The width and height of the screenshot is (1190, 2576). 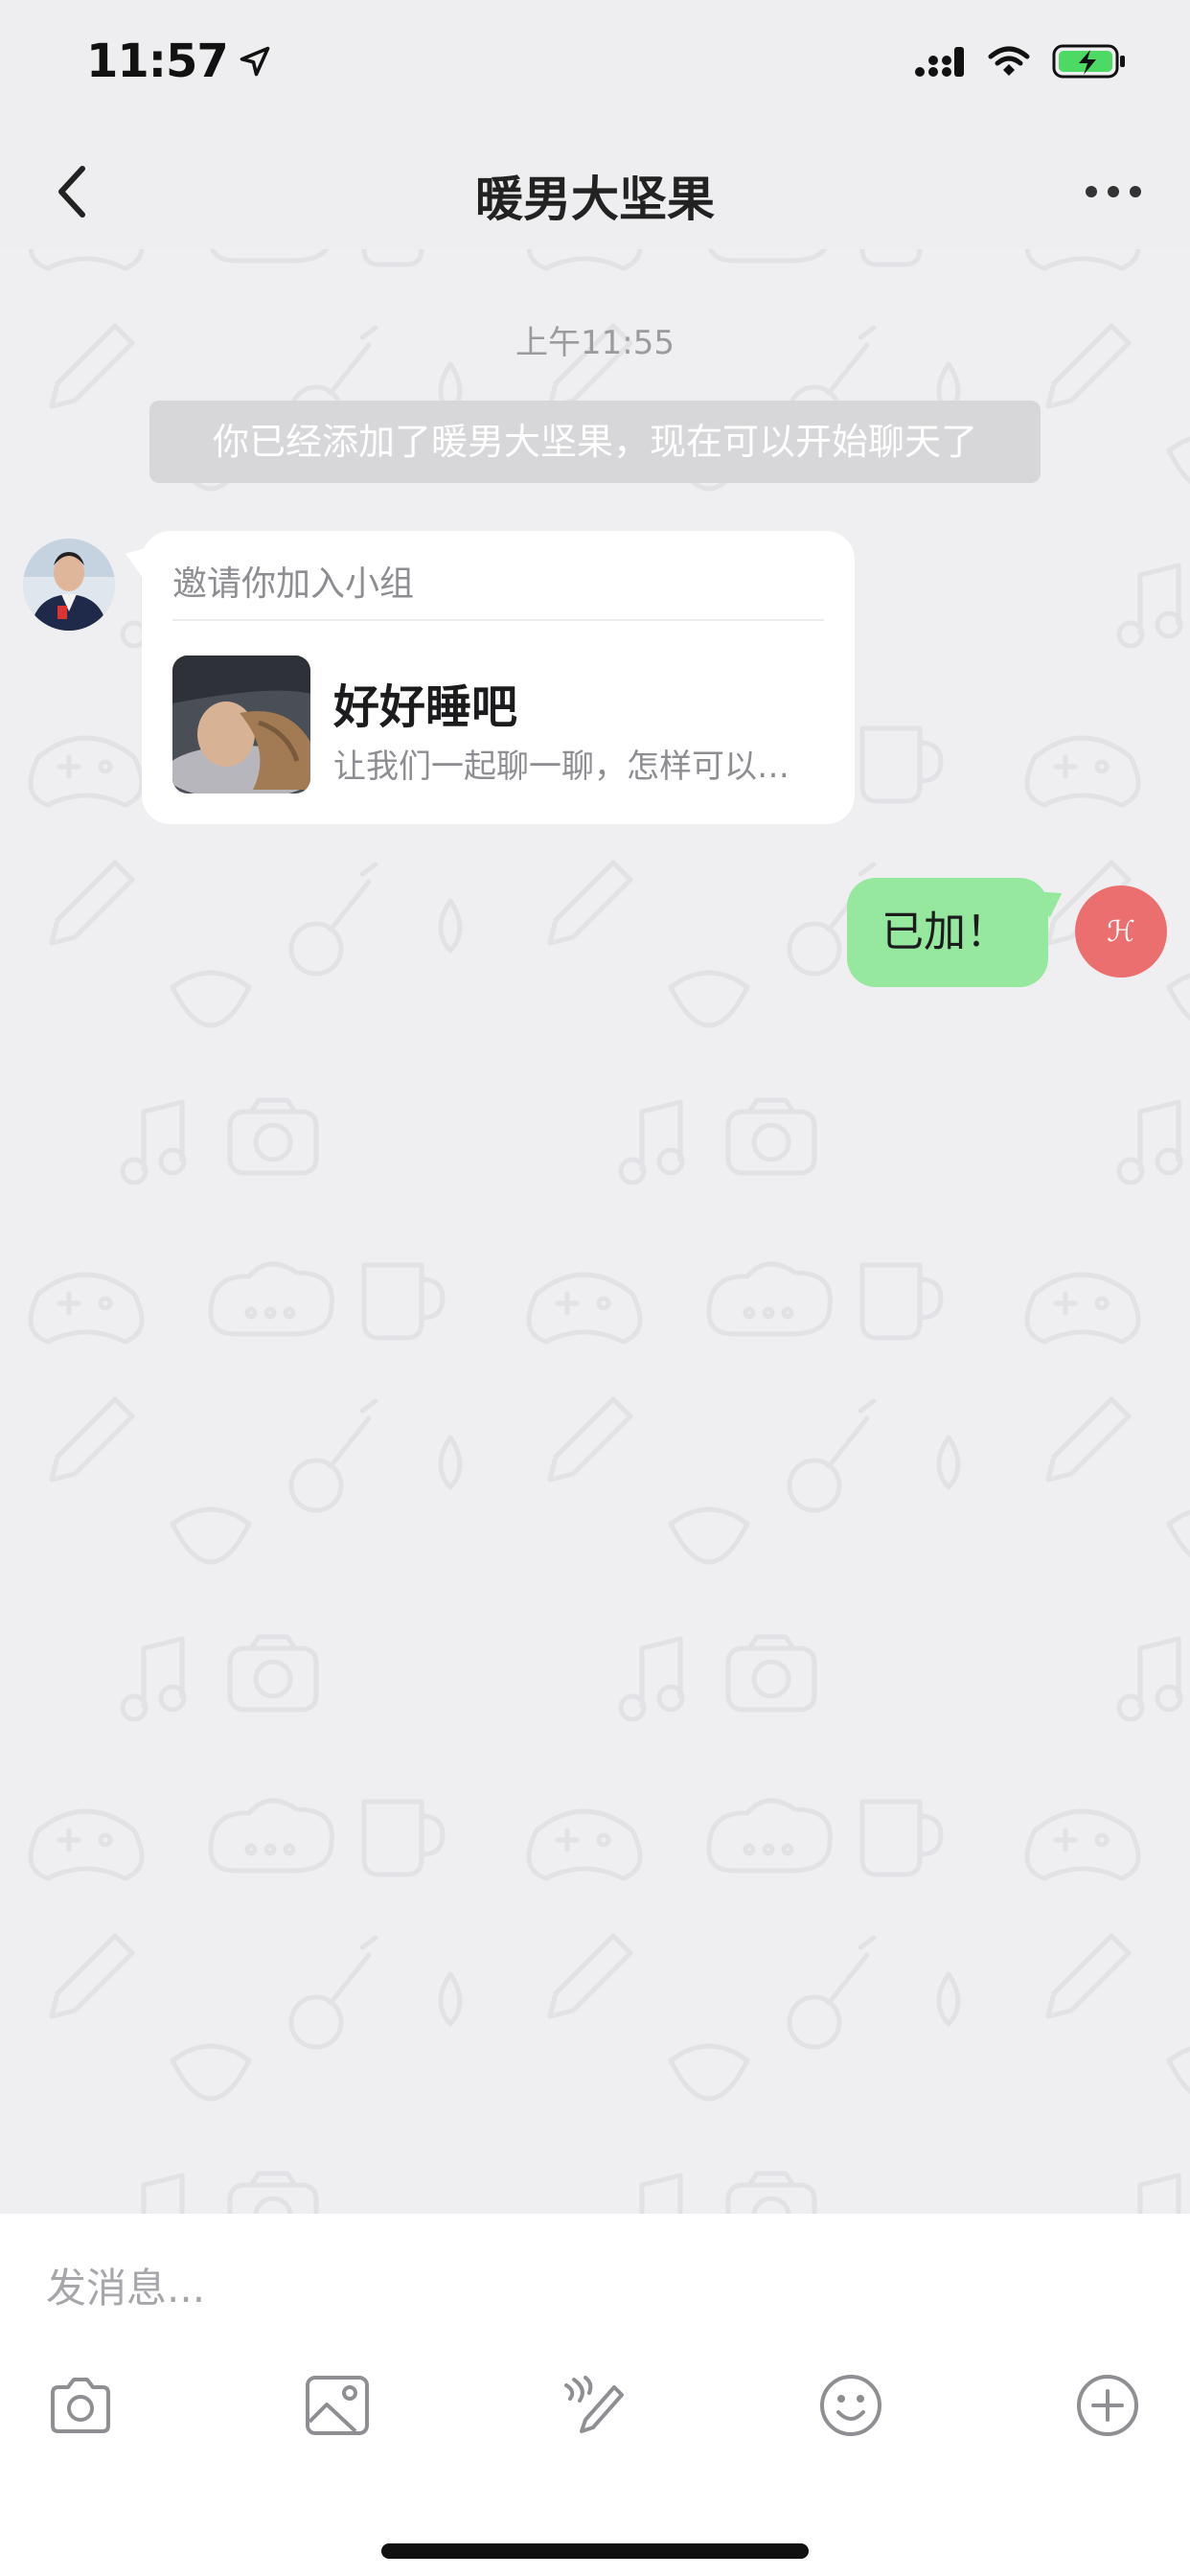 What do you see at coordinates (595, 199) in the screenshot?
I see `page-title: 暖男大坚果` at bounding box center [595, 199].